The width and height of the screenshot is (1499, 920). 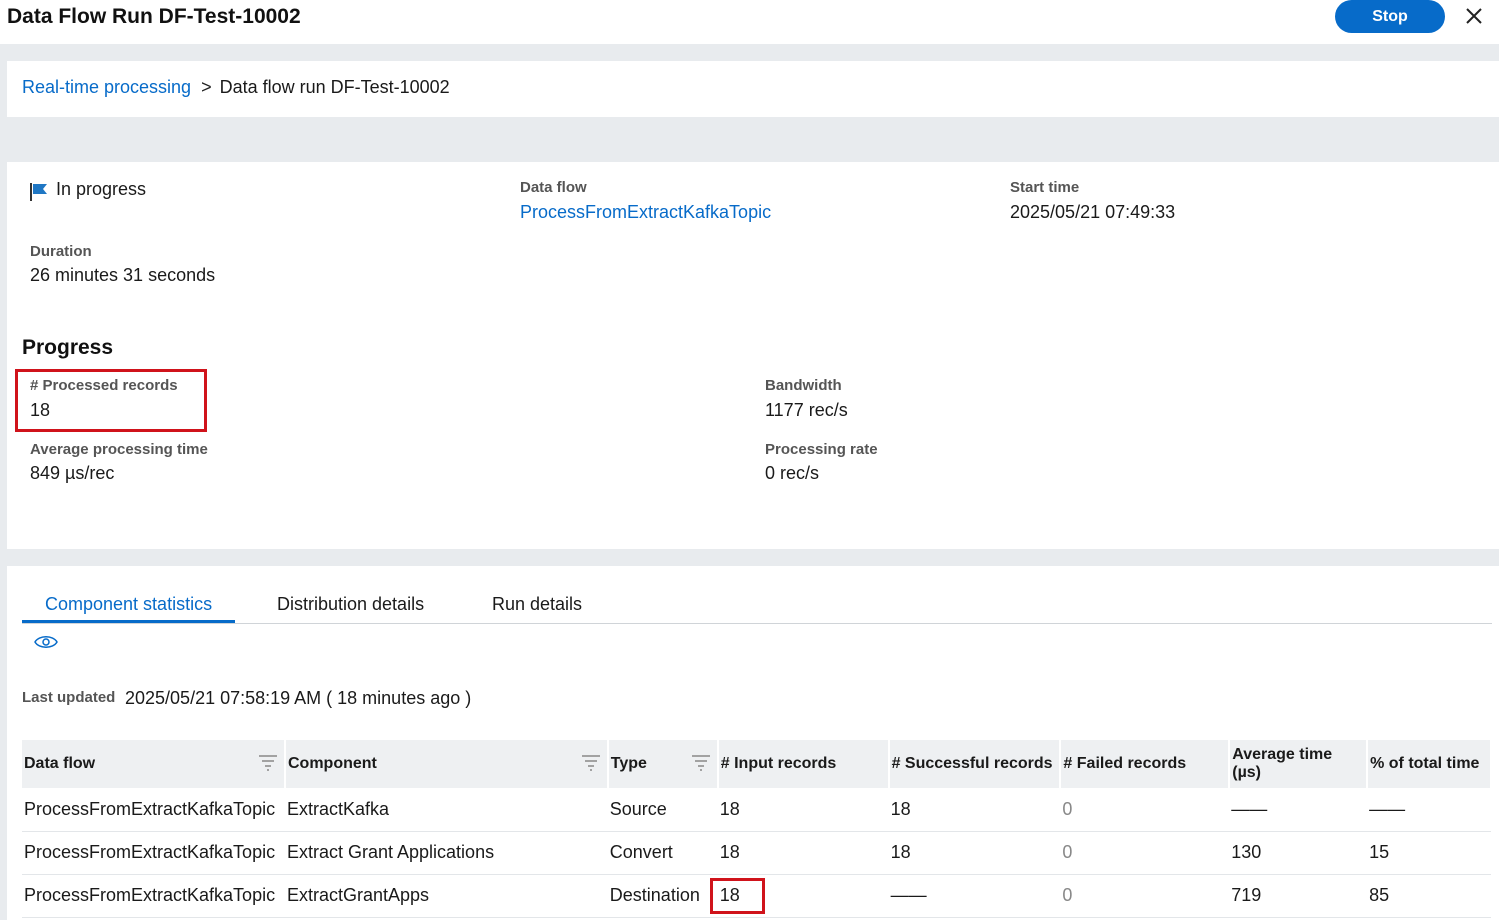 I want to click on cell-type: Destination, so click(x=662, y=896).